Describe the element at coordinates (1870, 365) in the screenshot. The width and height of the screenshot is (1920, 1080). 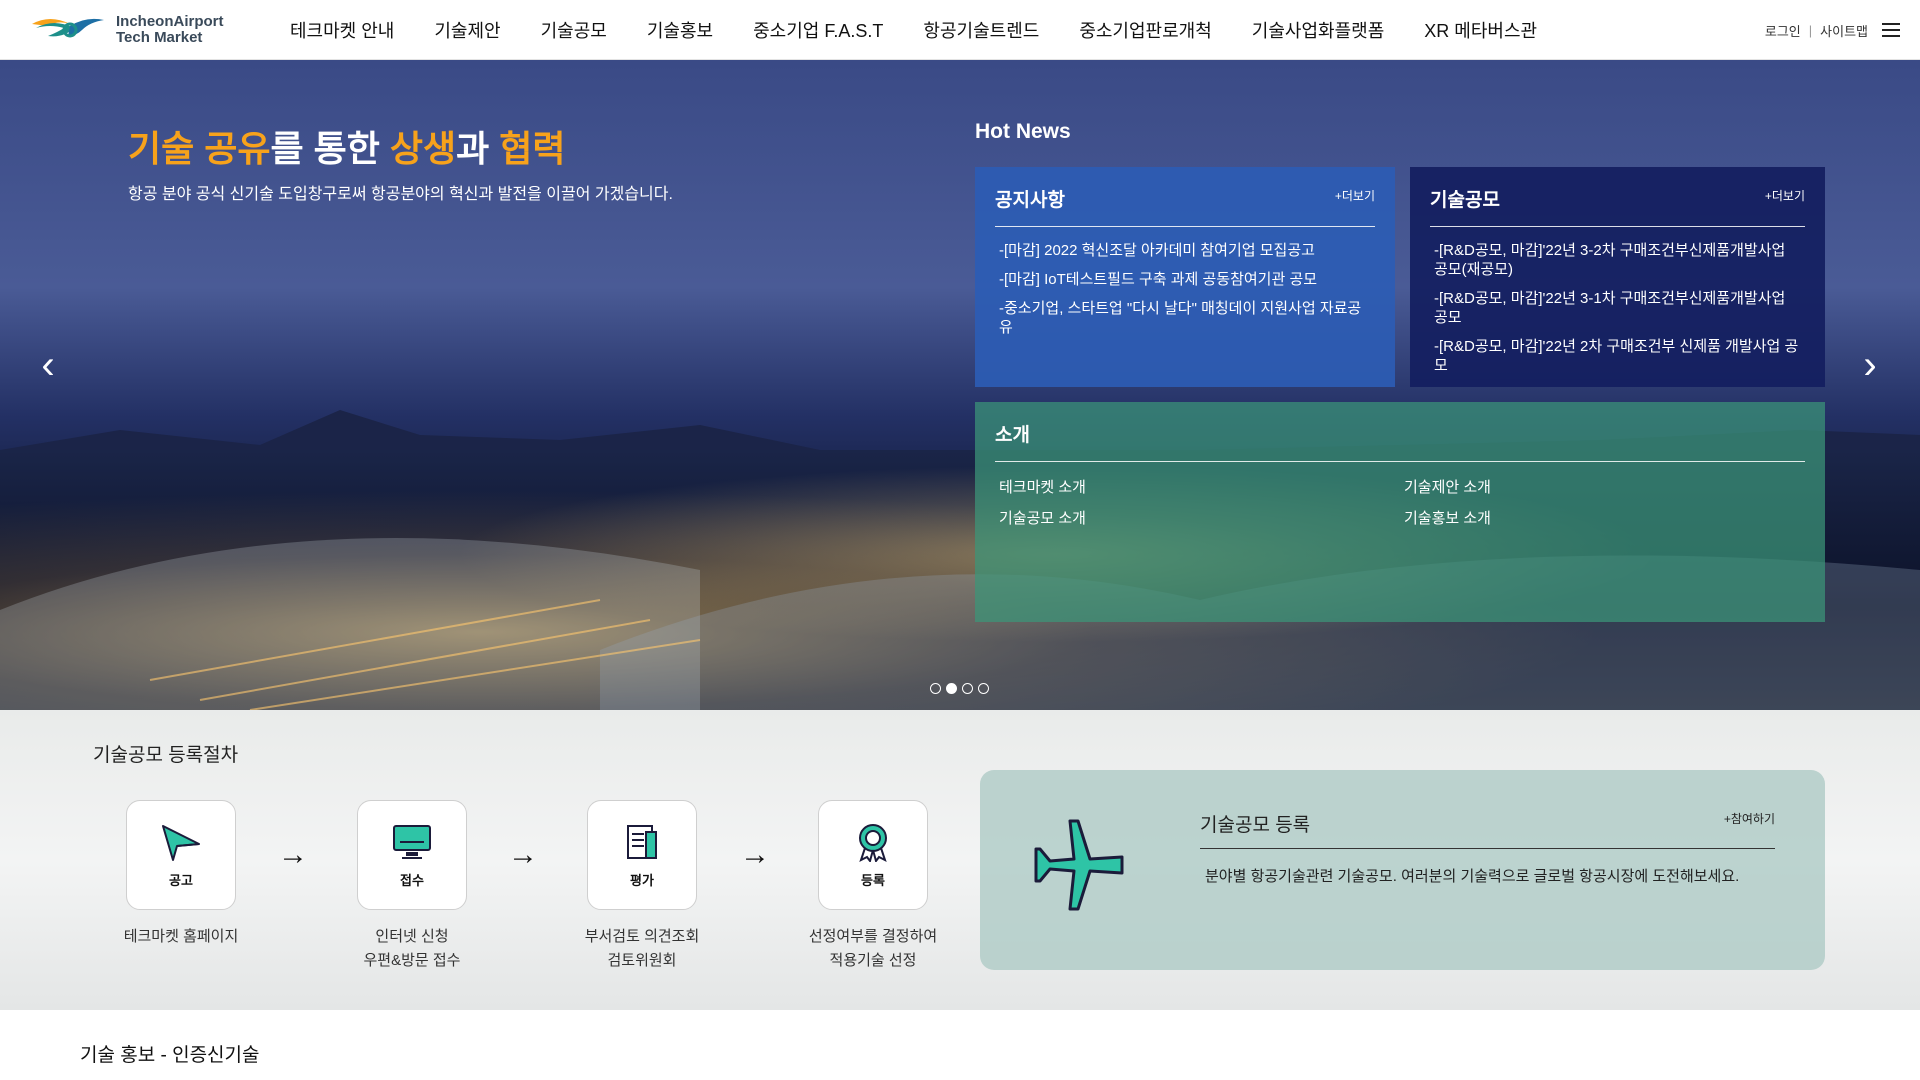
I see `chevron-right-icon: ›` at that location.